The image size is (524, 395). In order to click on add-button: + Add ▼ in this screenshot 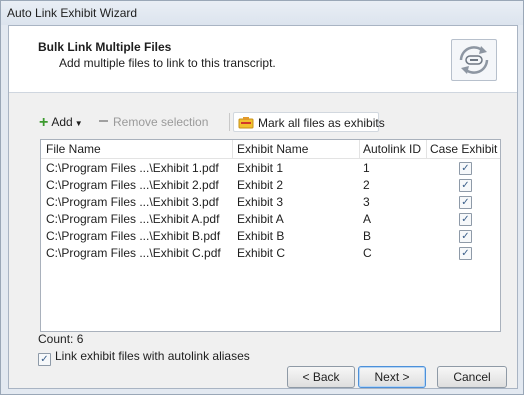, I will do `click(67, 122)`.